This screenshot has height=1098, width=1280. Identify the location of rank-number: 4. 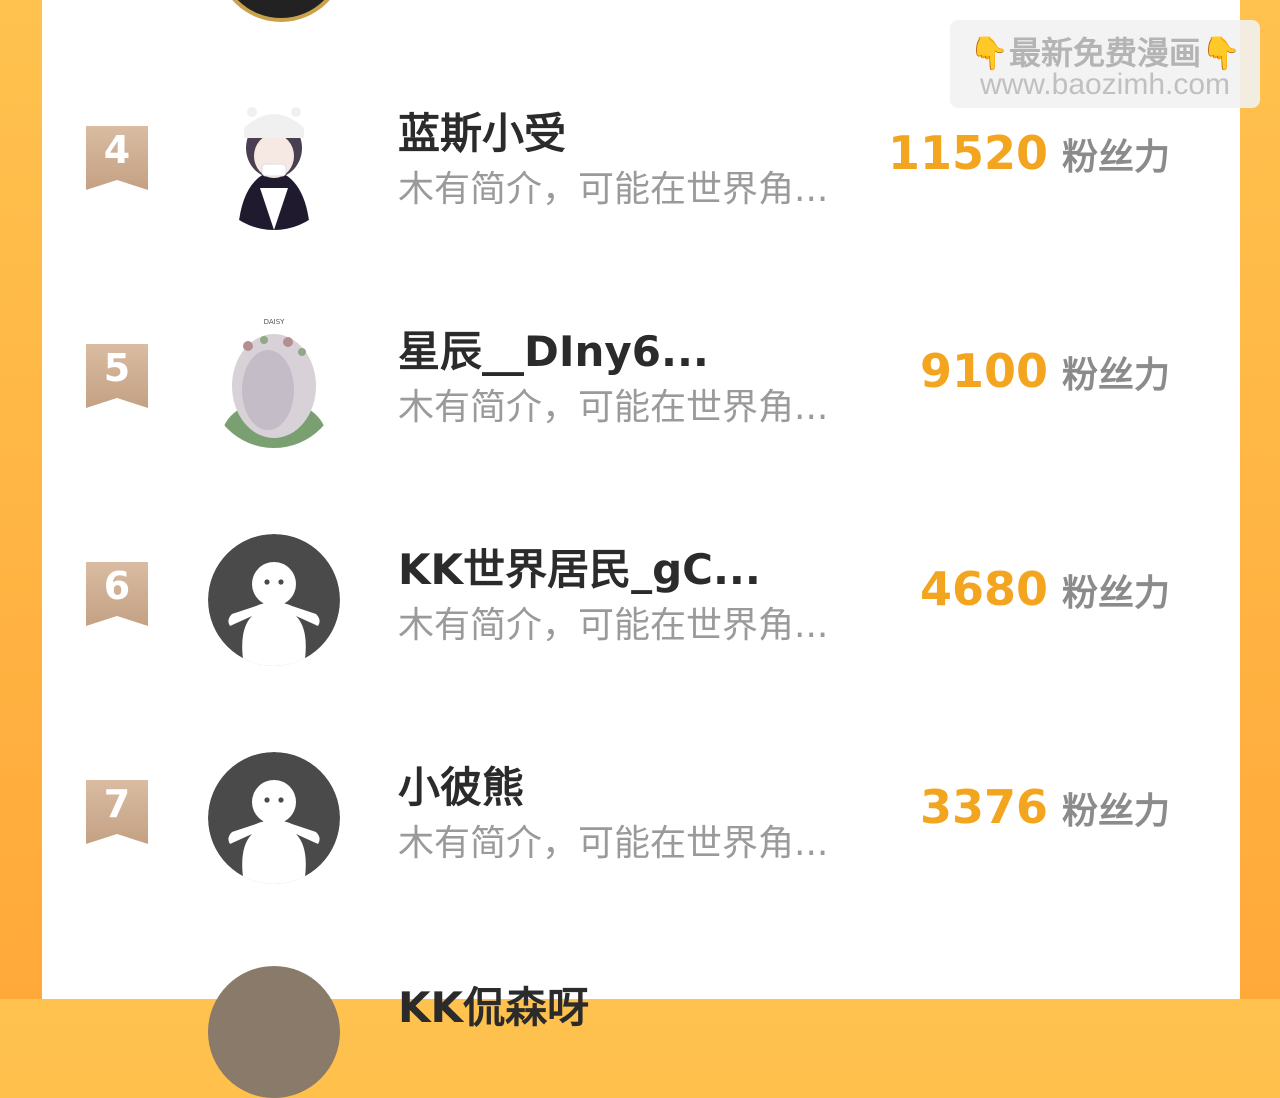
(117, 150).